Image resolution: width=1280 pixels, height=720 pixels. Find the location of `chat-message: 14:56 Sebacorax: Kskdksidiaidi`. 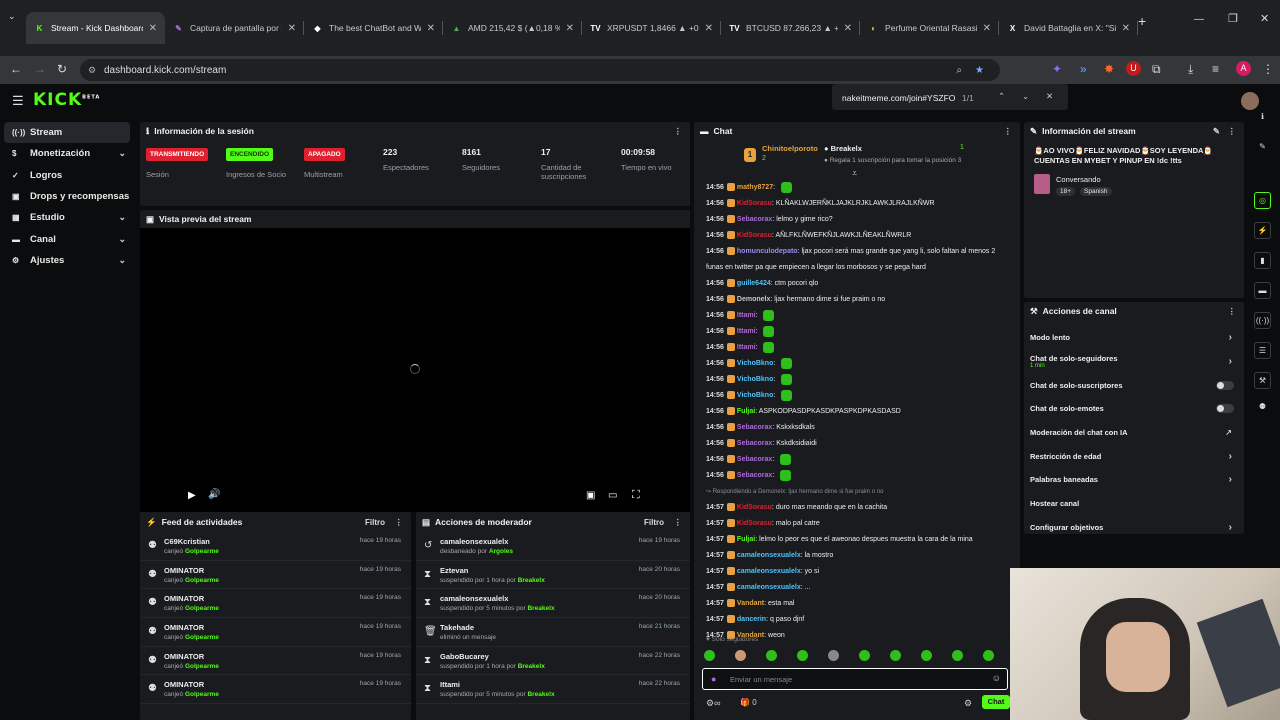

chat-message: 14:56 Sebacorax: Kskdksidiaidi is located at coordinates (857, 444).